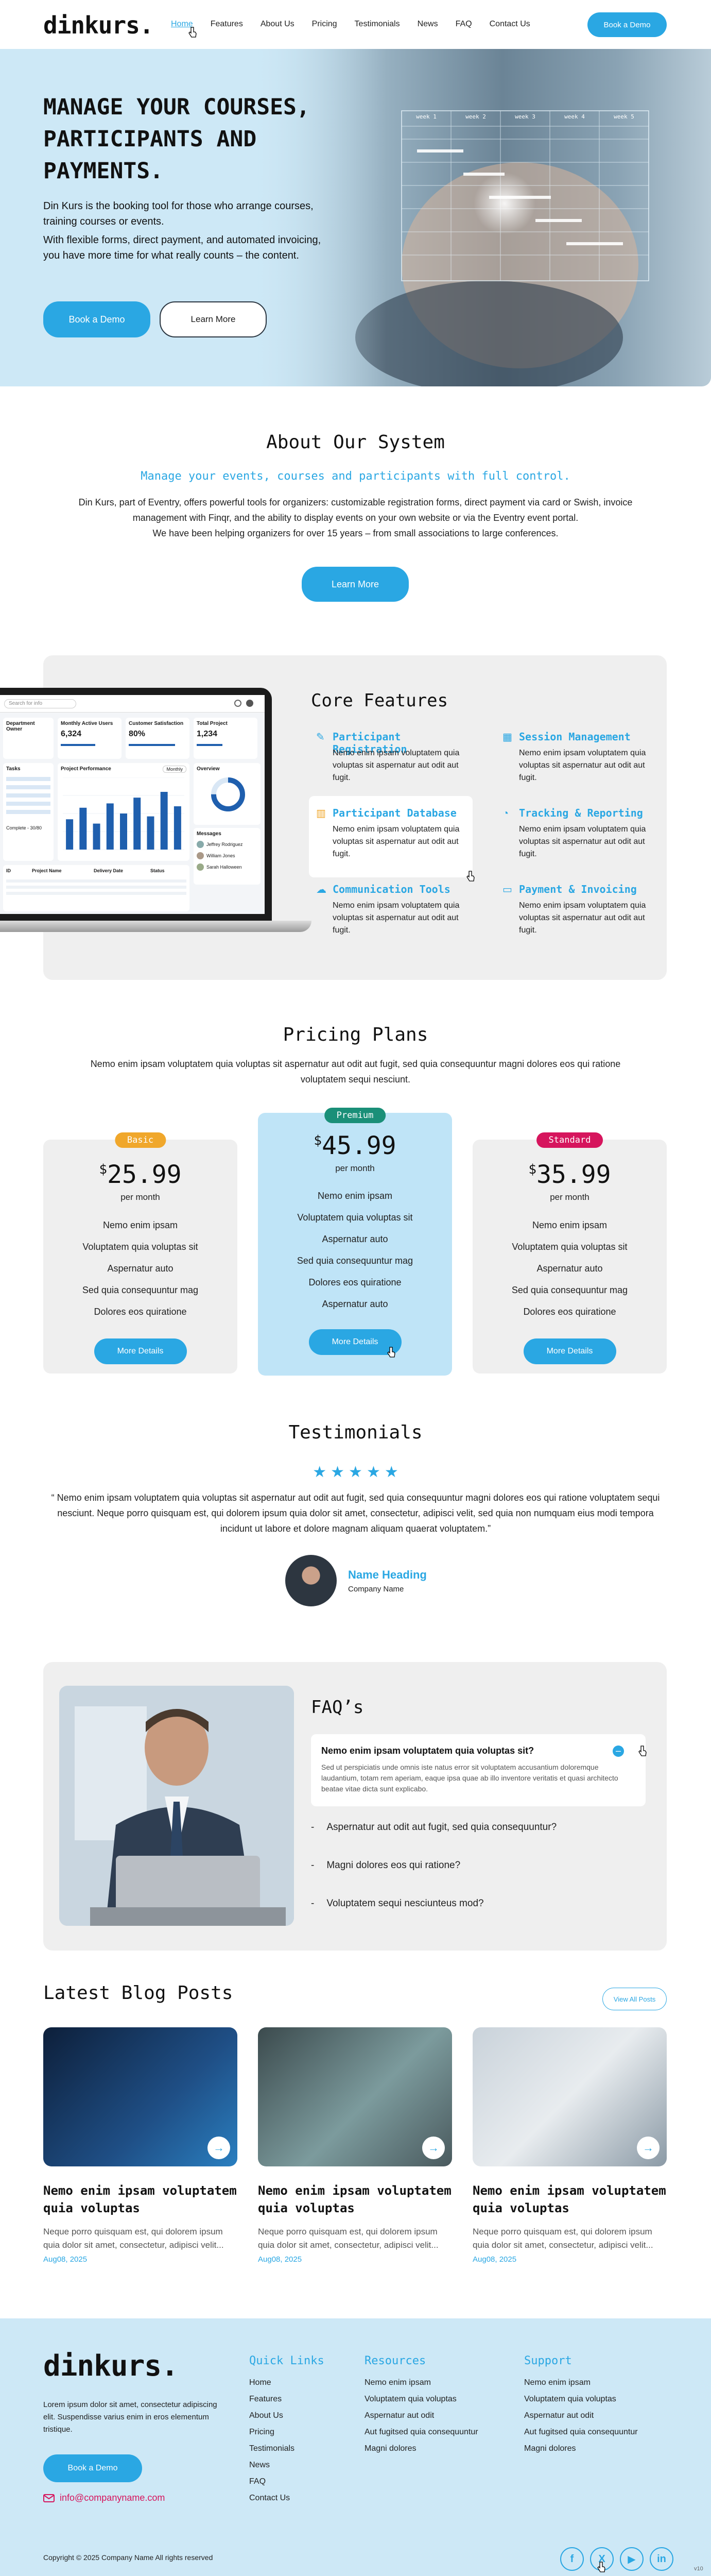 The height and width of the screenshot is (2576, 711). I want to click on linkedin-icon: in, so click(661, 2559).